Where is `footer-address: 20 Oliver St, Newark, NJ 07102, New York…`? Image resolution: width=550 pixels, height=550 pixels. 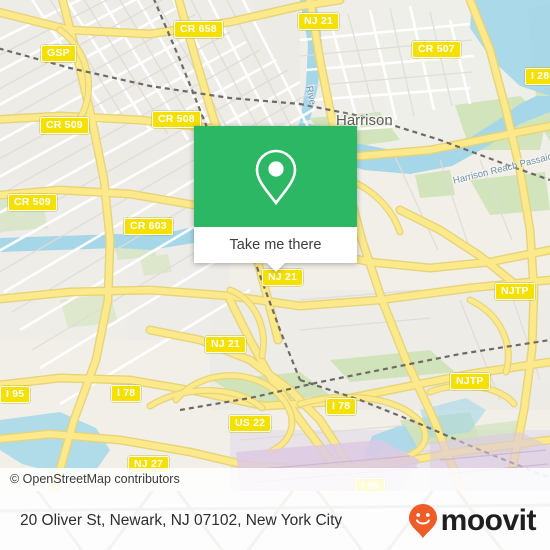 footer-address: 20 Oliver St, Newark, NJ 07102, New York… is located at coordinates (181, 520).